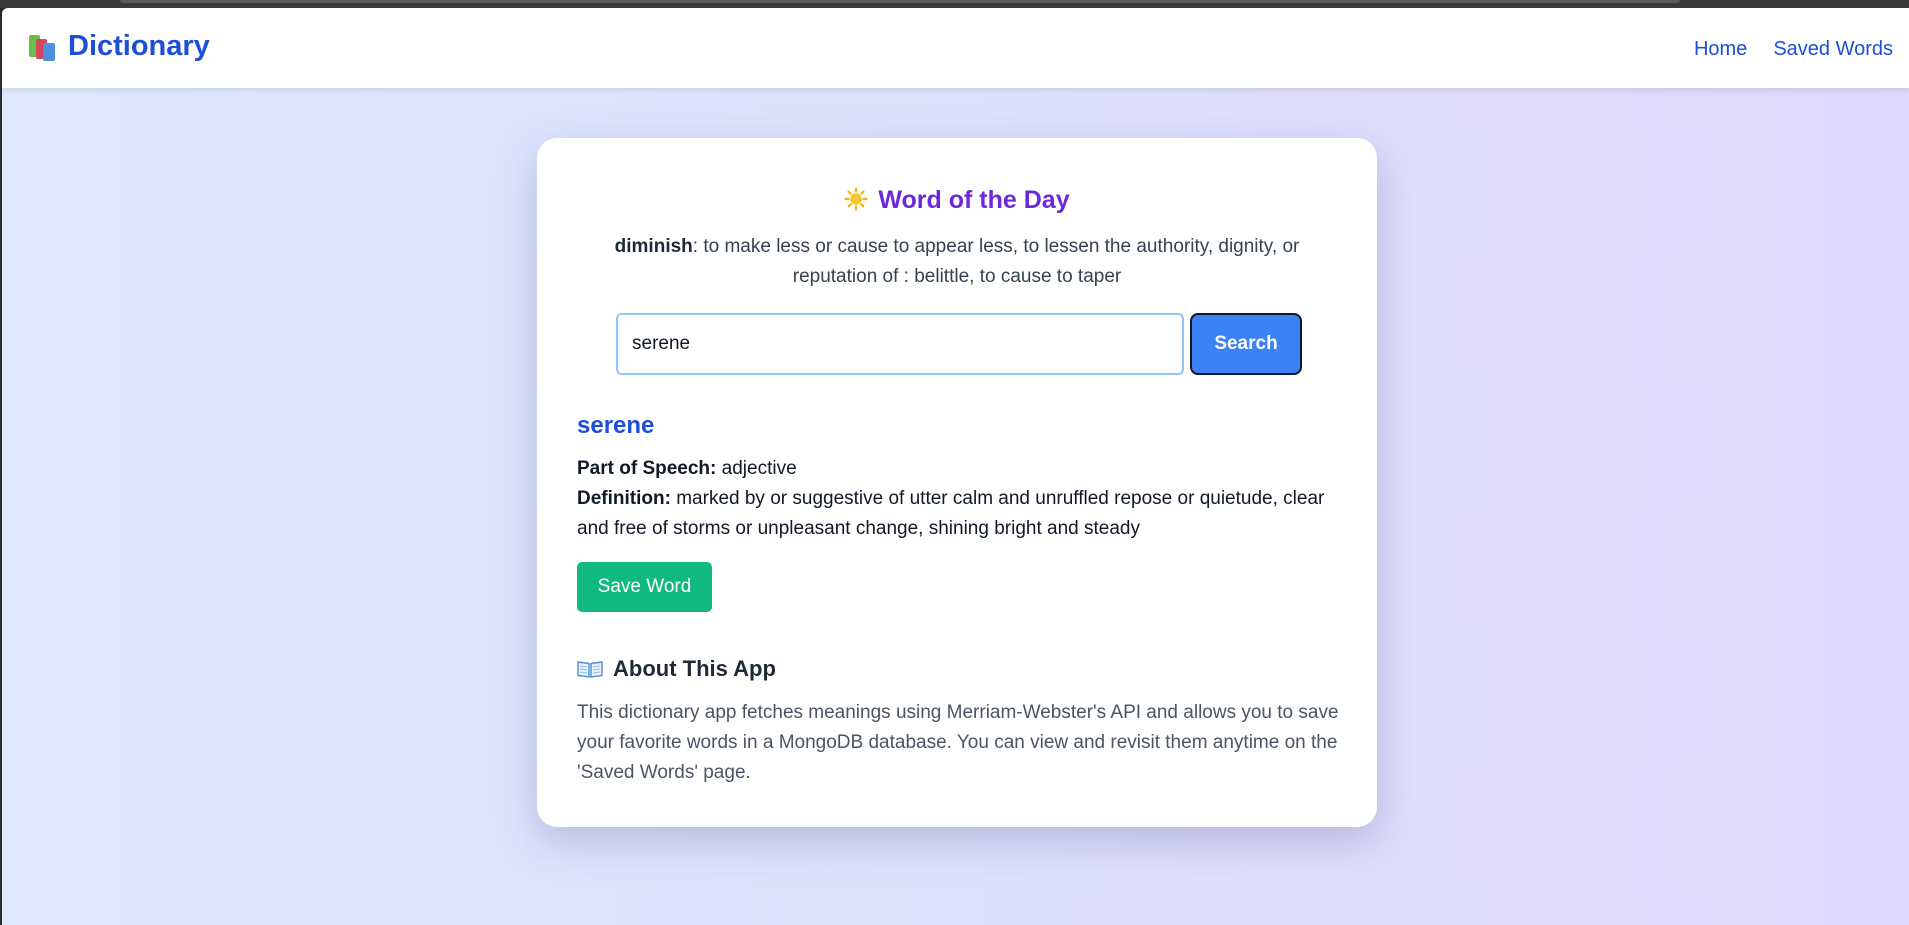 This screenshot has width=1909, height=925. What do you see at coordinates (759, 468) in the screenshot?
I see `part-of-speech-value: adjective` at bounding box center [759, 468].